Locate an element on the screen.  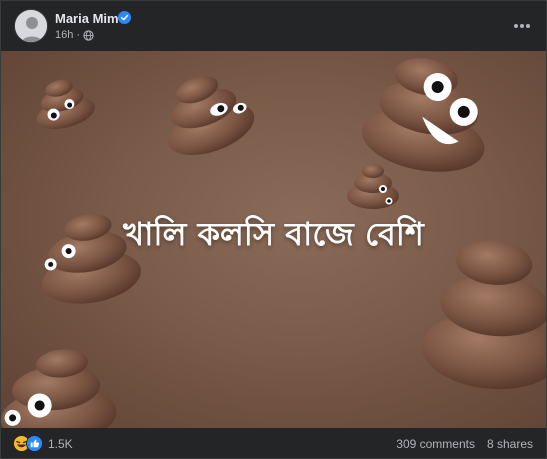
author-name: Maria Mim is located at coordinates (87, 18).